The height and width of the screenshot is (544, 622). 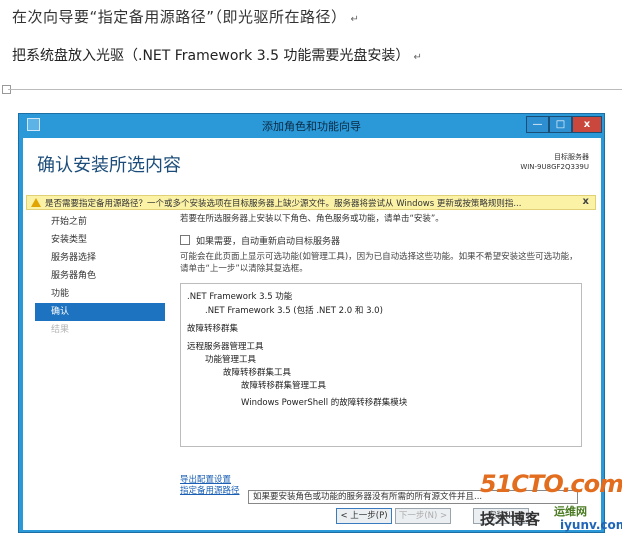 I want to click on feature-item: 远程服务器管理工具, so click(x=225, y=347).